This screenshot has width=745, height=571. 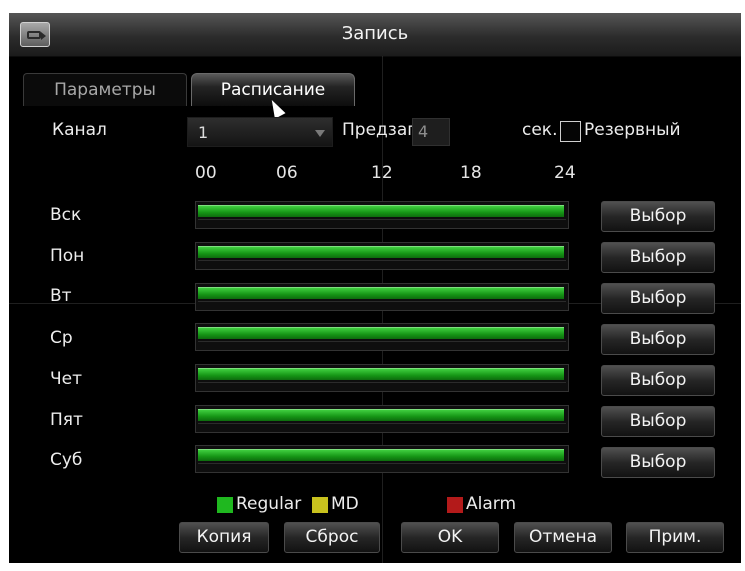 What do you see at coordinates (225, 505) in the screenshot?
I see `legend-swatch-regular` at bounding box center [225, 505].